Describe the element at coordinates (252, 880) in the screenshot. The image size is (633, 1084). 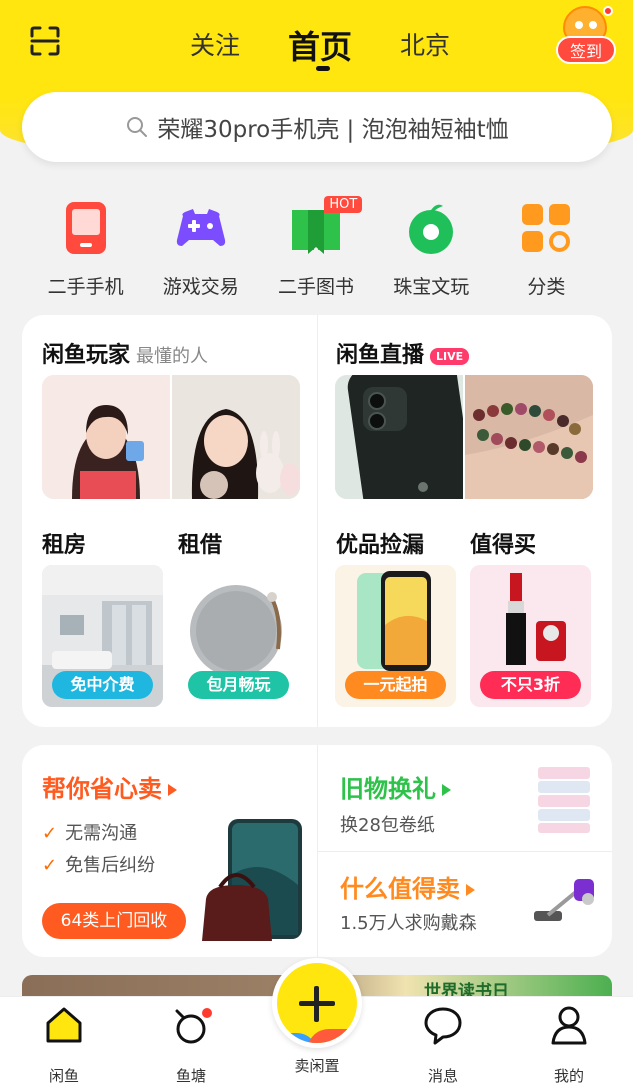
I see `recycle-products-image` at that location.